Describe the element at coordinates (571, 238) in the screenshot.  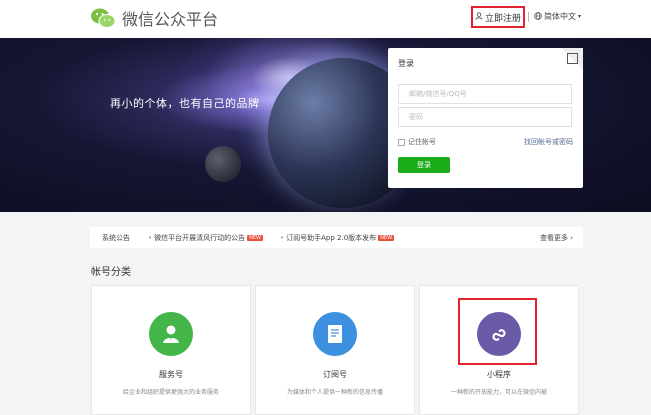
I see `chevron-right-icon: ›` at that location.